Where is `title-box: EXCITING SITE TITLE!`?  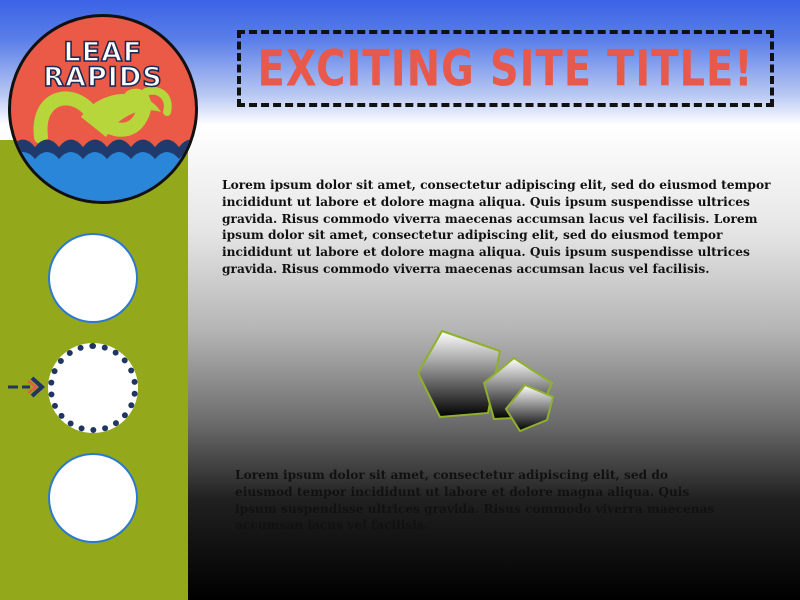
title-box: EXCITING SITE TITLE! is located at coordinates (505, 68).